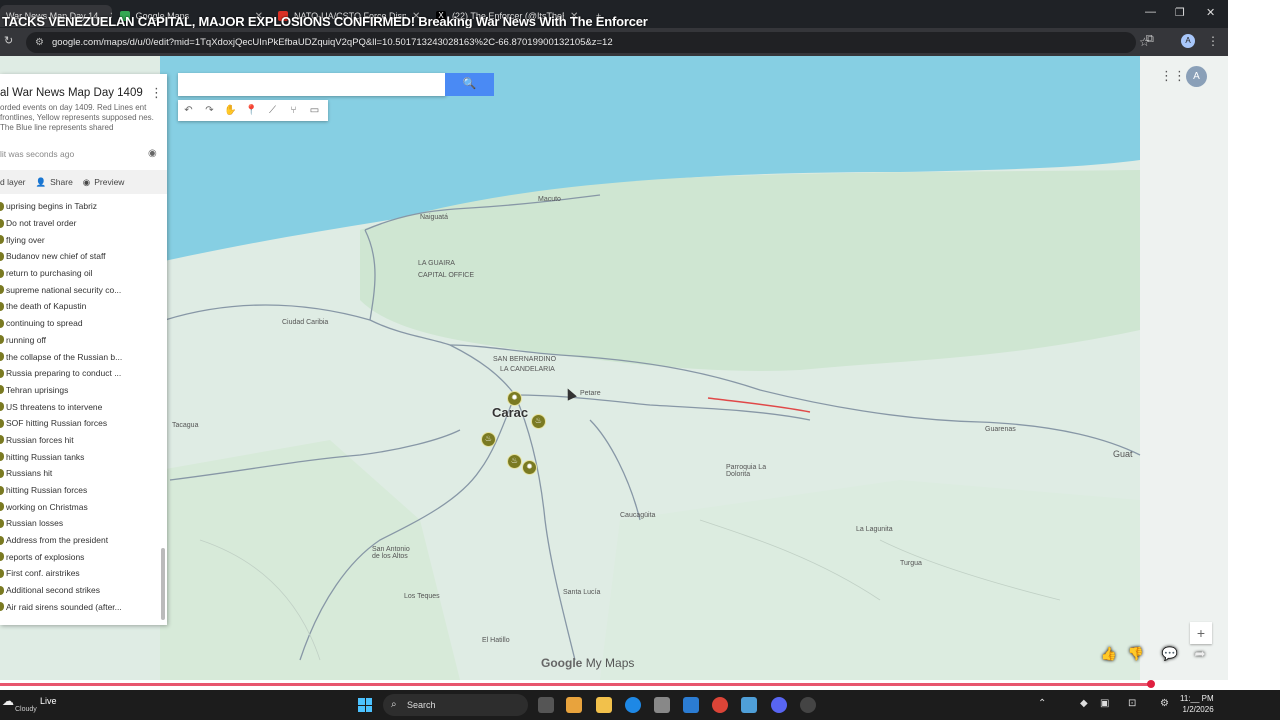 The image size is (1280, 720). I want to click on list-item: Tehran uprisings, so click(80, 390).